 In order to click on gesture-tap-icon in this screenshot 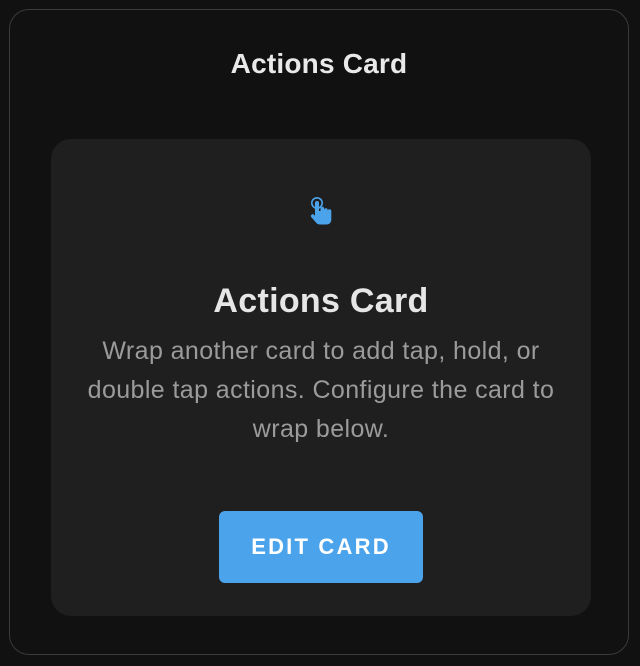, I will do `click(321, 211)`.